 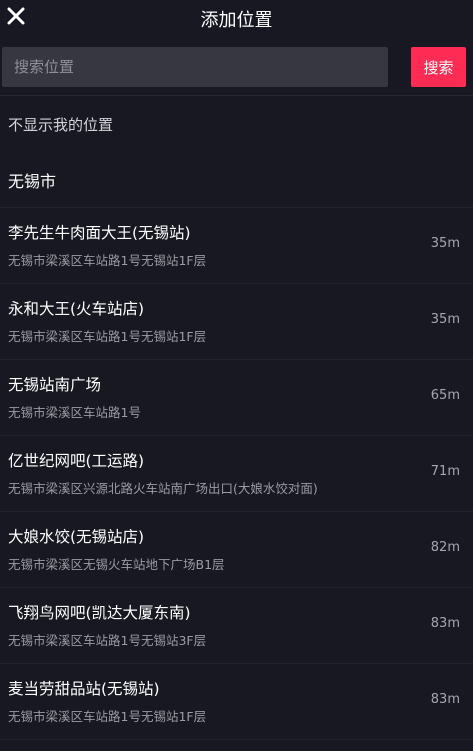 I want to click on location-name: 永和大王(火车站店), so click(x=76, y=309).